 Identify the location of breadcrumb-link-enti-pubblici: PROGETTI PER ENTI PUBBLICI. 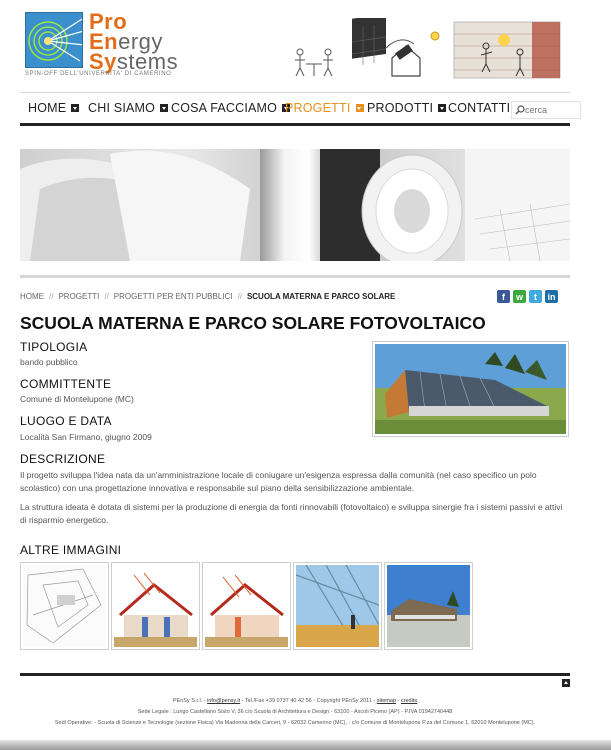
(173, 296).